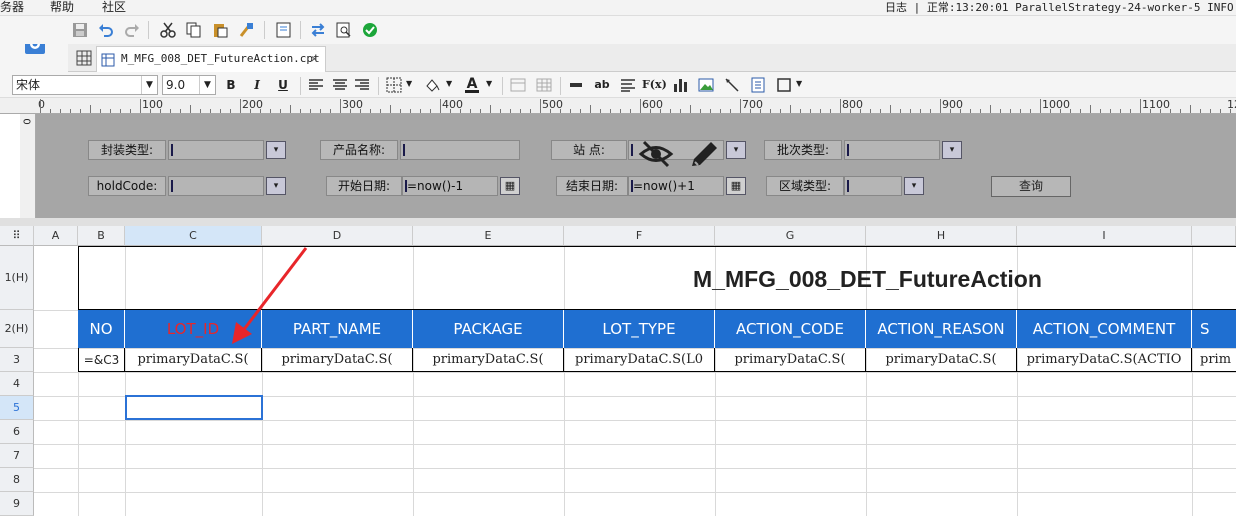 This screenshot has width=1236, height=516. What do you see at coordinates (790, 236) in the screenshot?
I see `column-header: G` at bounding box center [790, 236].